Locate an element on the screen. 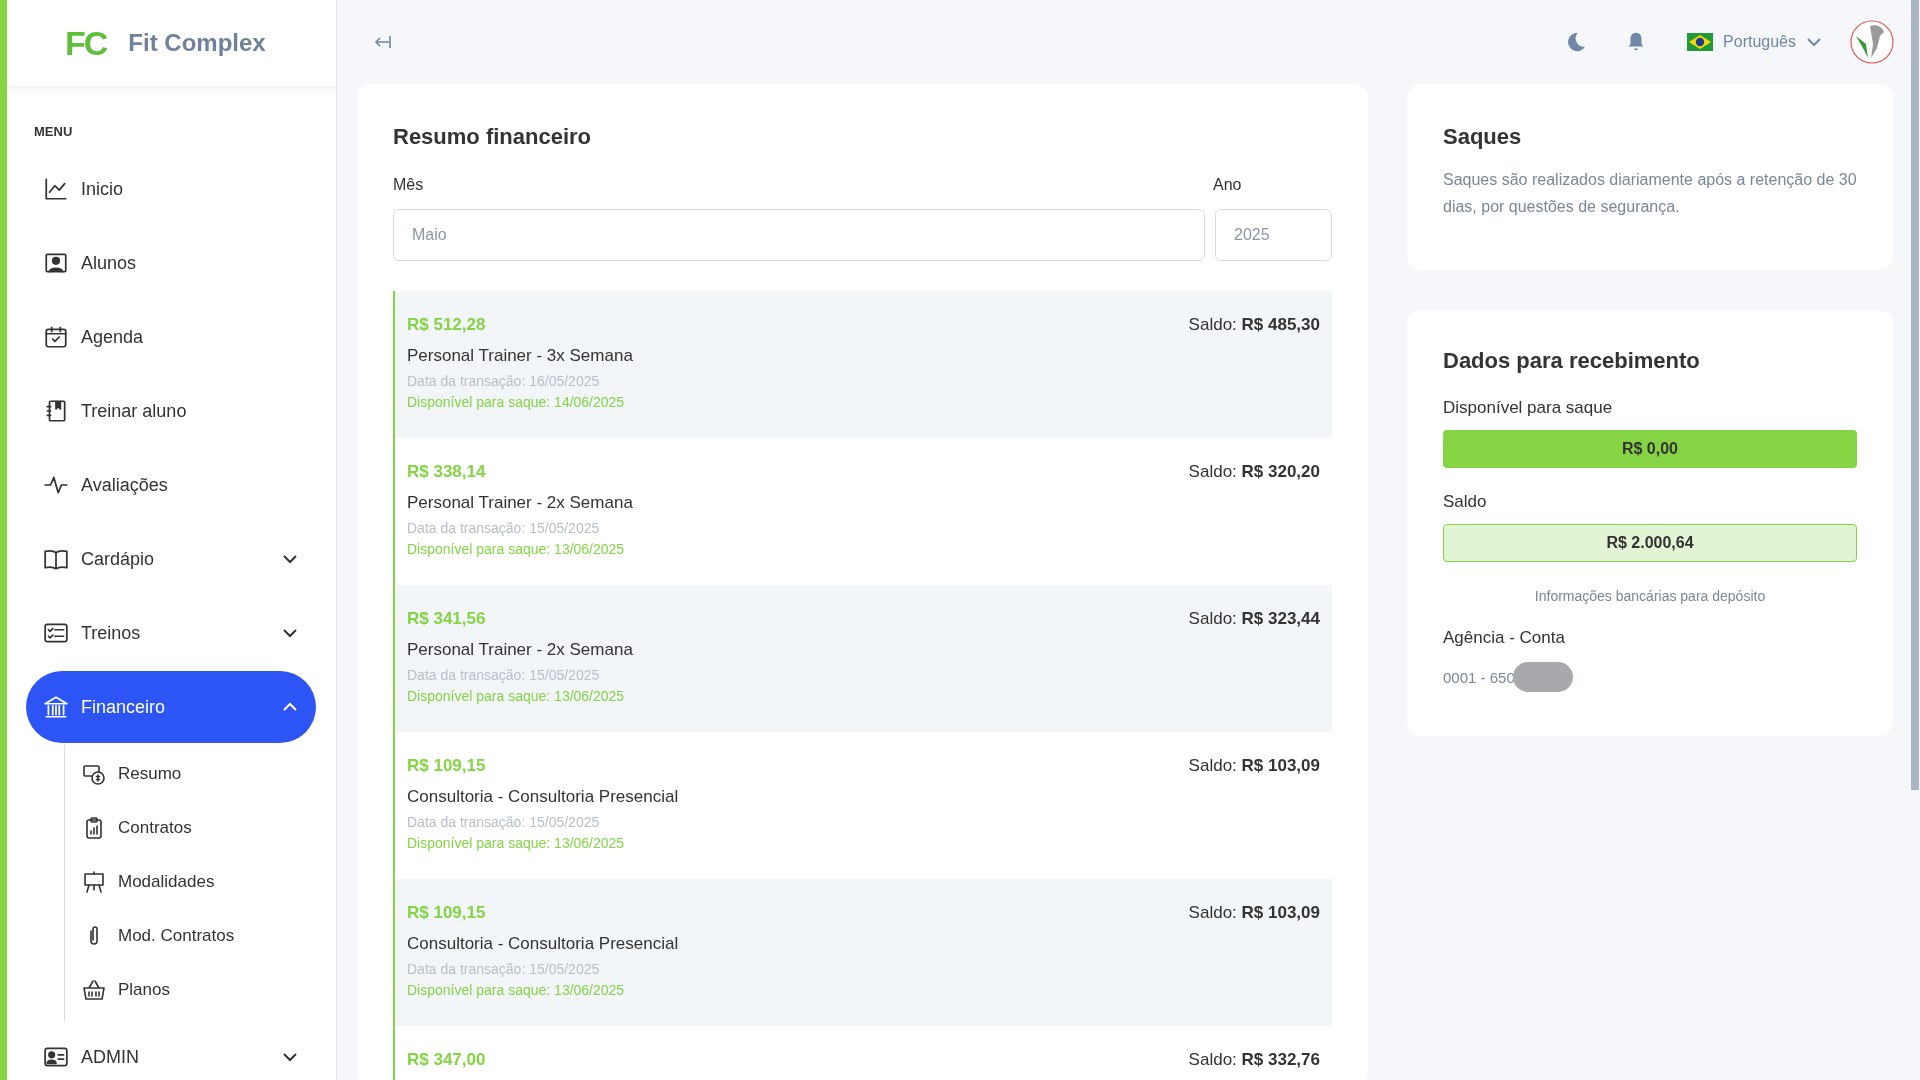 The height and width of the screenshot is (1080, 1920). amount-text: R$ 338,14 is located at coordinates (447, 472).